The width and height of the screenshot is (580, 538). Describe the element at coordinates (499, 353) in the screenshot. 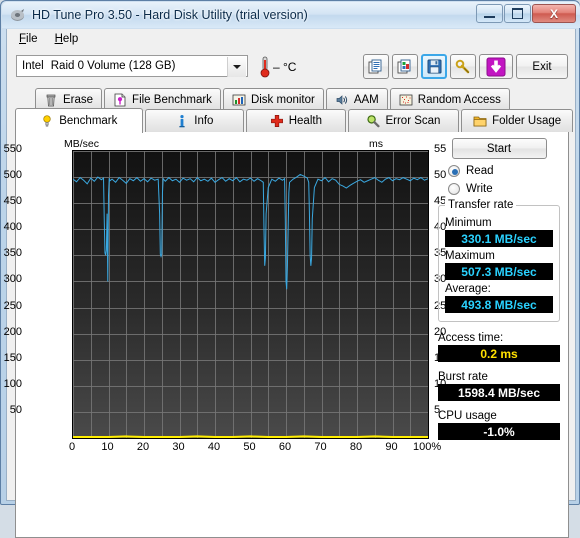

I see `access-time-value: 0.2 ms` at that location.